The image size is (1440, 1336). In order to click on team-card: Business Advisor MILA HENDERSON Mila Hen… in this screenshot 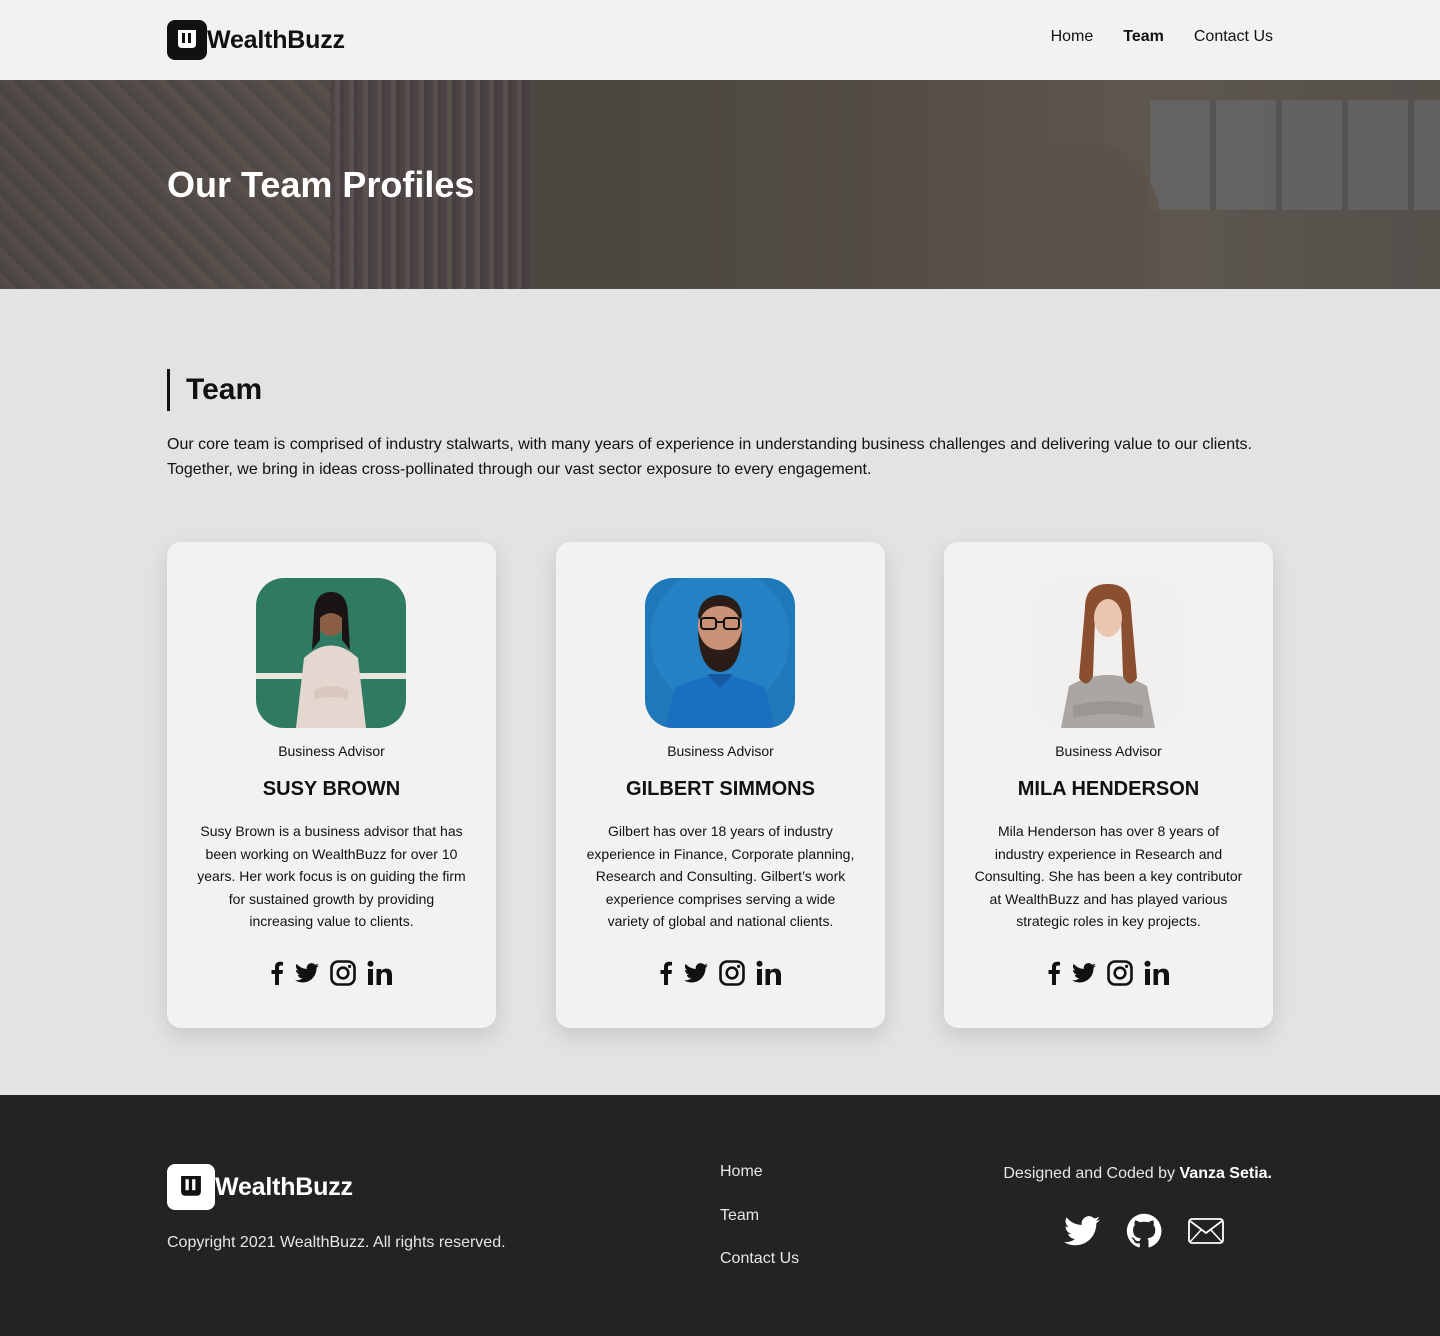, I will do `click(1108, 785)`.